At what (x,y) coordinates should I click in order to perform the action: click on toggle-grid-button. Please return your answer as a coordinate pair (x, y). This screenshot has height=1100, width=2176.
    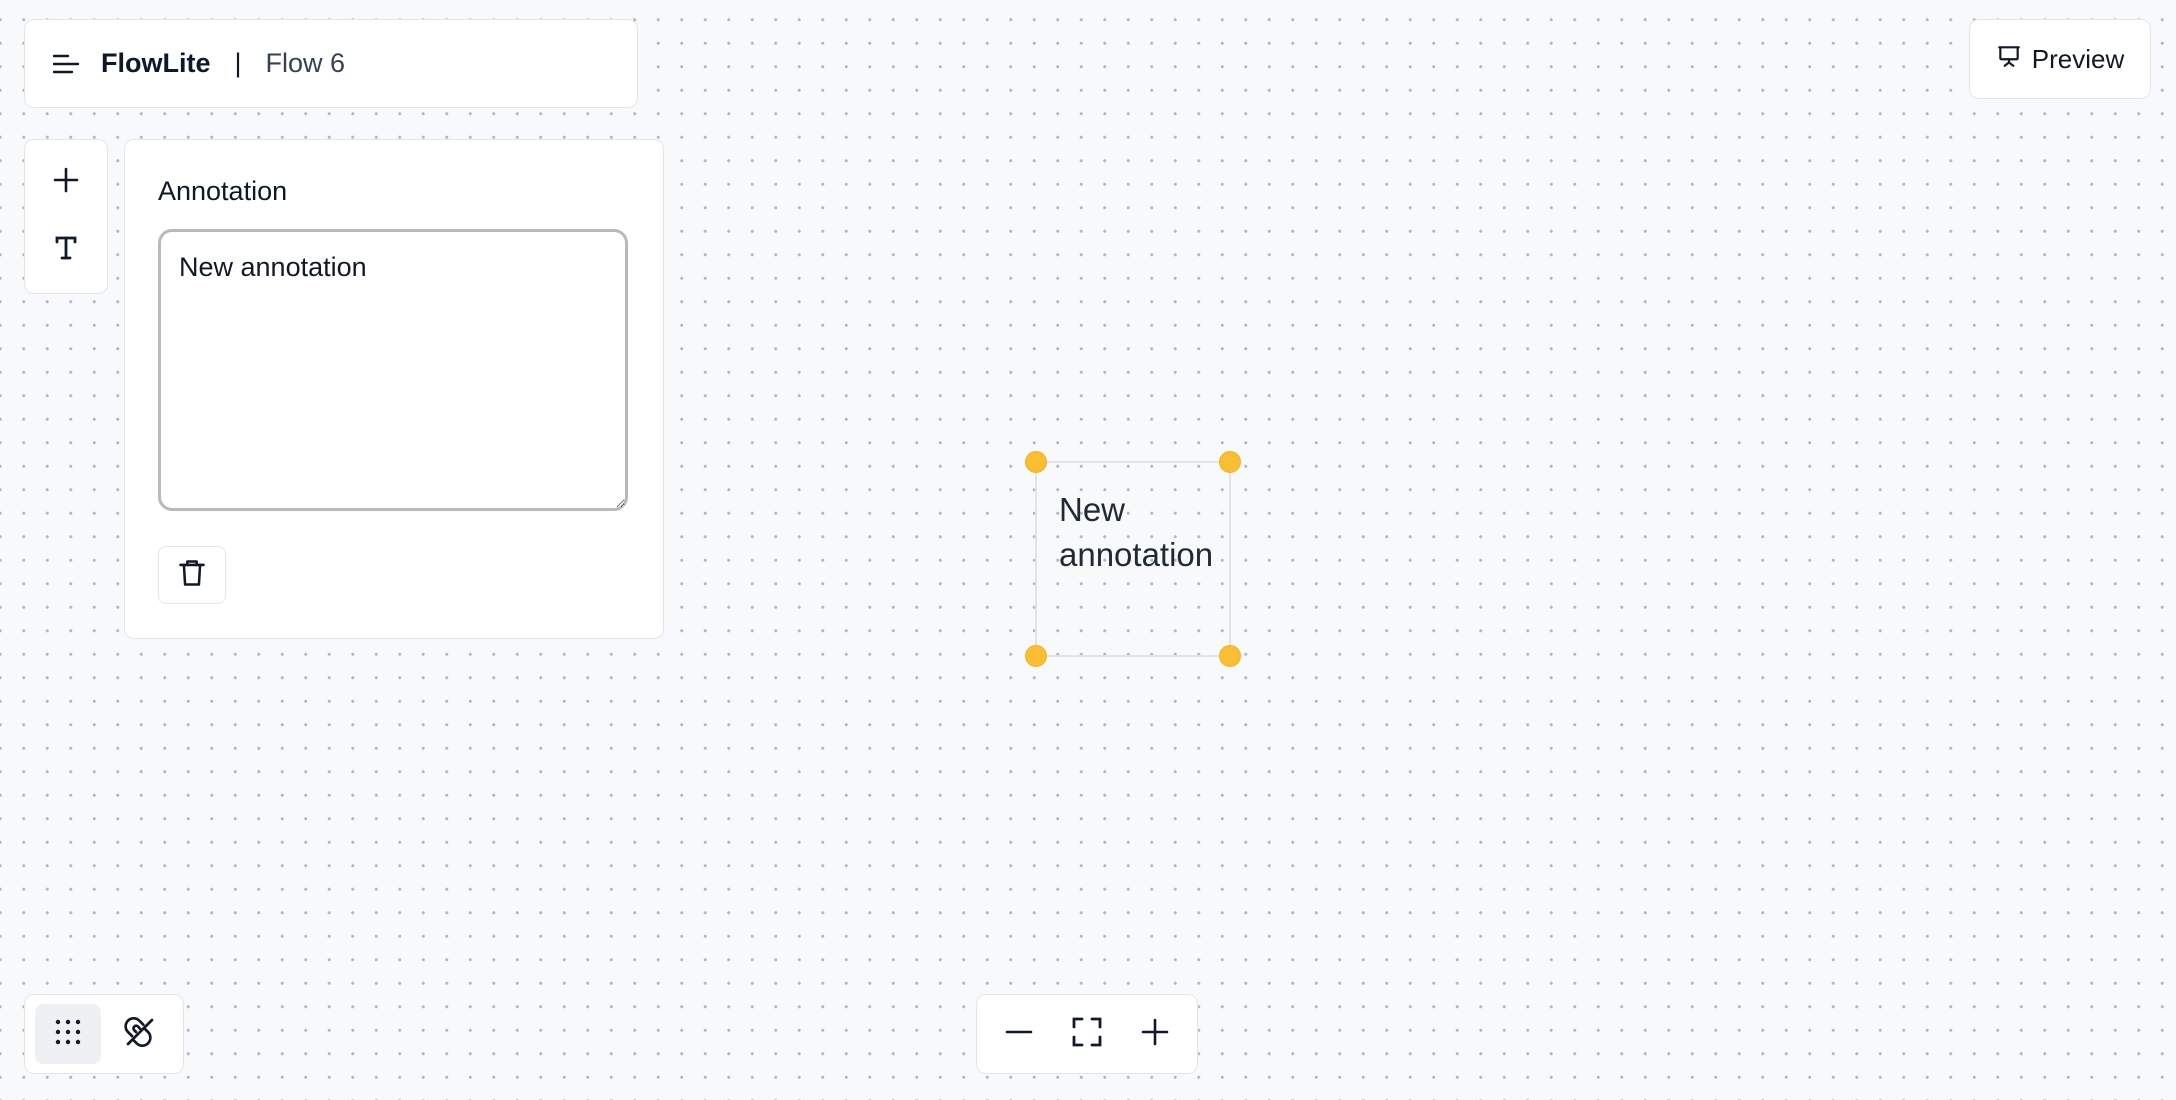
    Looking at the image, I should click on (68, 1034).